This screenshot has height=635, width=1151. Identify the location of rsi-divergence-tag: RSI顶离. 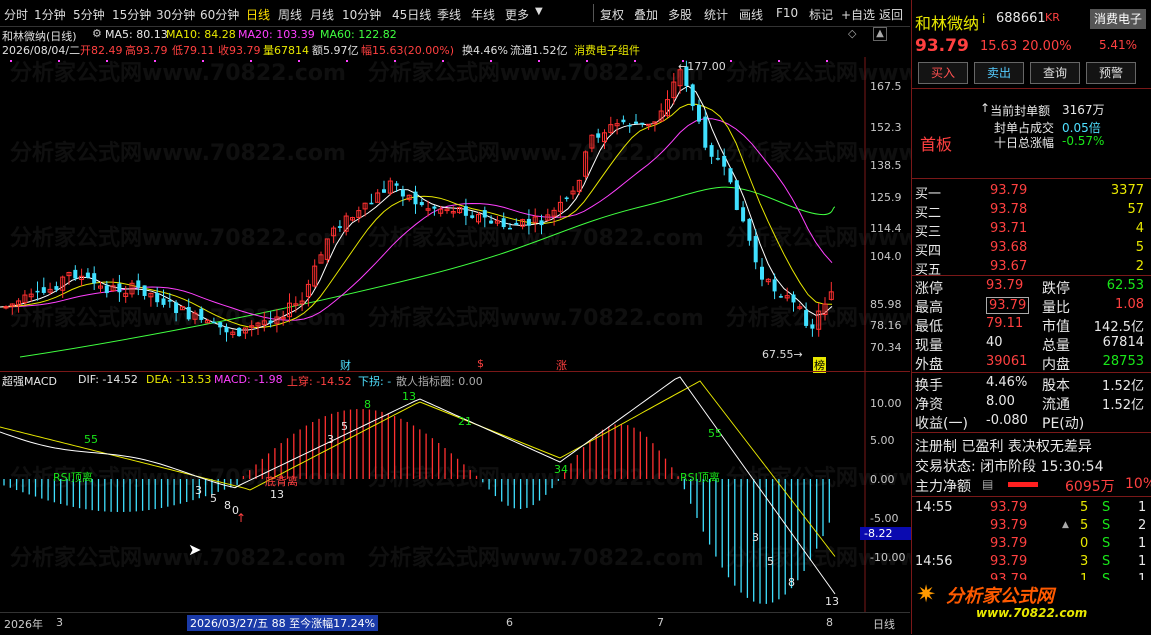
(700, 477).